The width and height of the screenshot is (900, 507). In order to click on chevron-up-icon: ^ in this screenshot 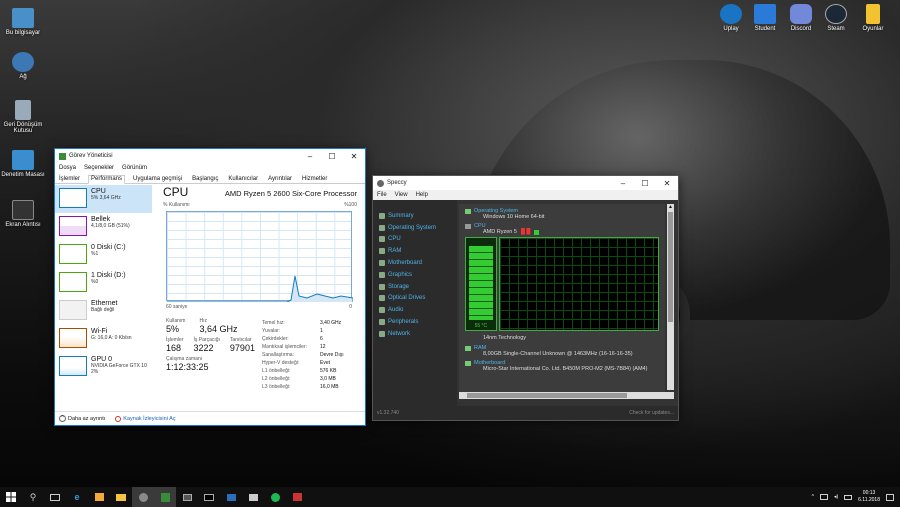, I will do `click(813, 497)`.